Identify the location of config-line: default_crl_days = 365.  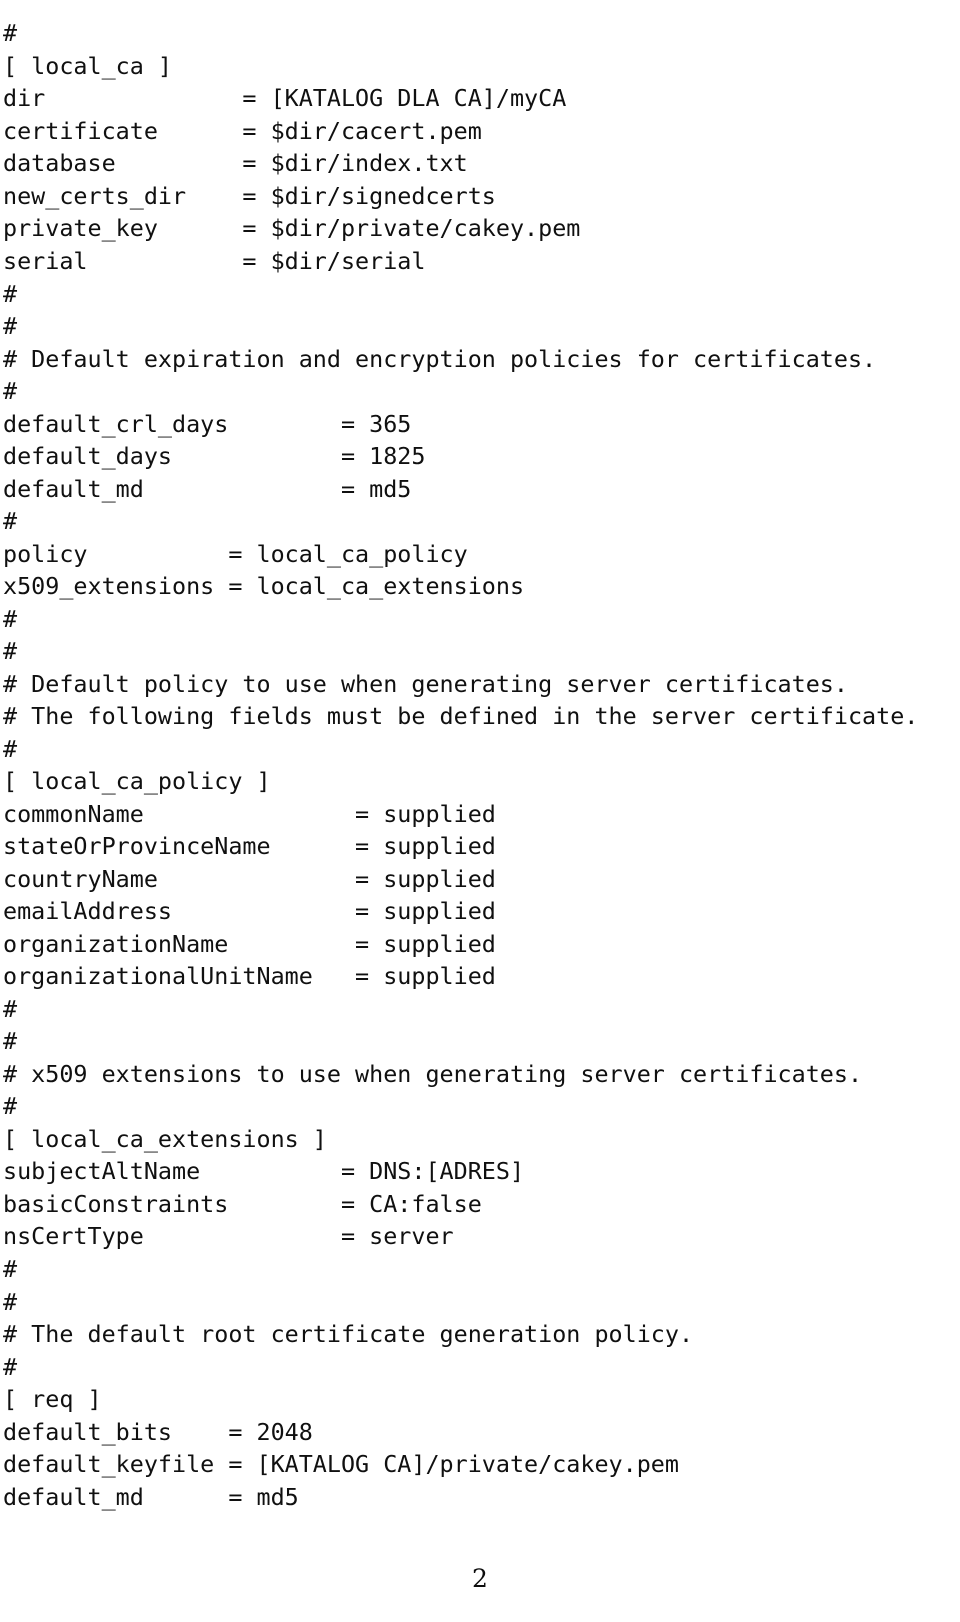
(207, 423).